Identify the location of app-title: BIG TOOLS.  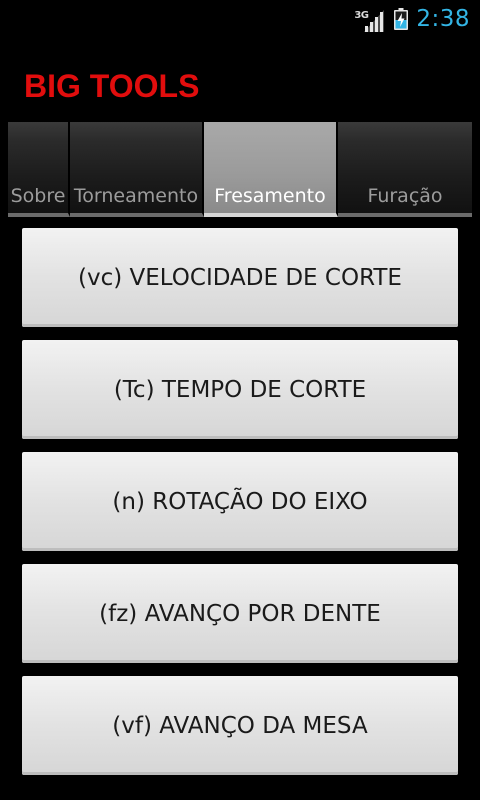
(112, 86).